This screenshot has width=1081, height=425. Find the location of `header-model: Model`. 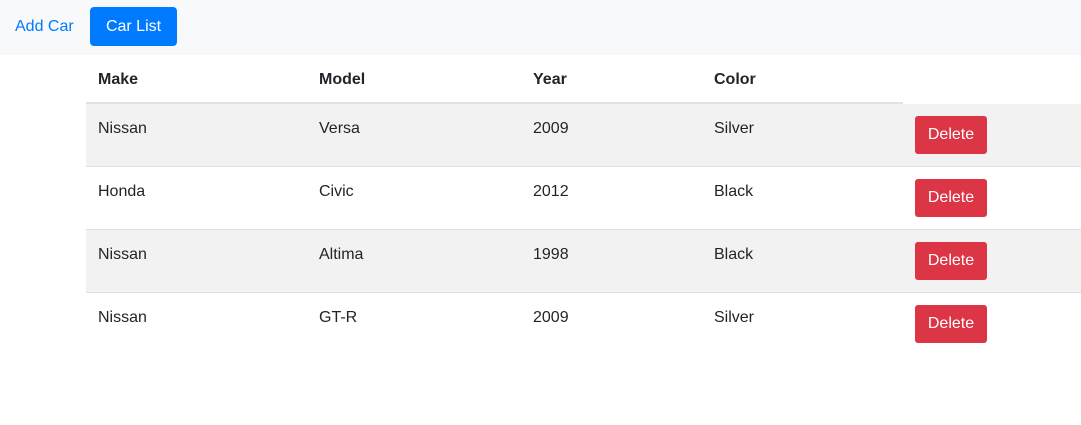

header-model: Model is located at coordinates (342, 79).